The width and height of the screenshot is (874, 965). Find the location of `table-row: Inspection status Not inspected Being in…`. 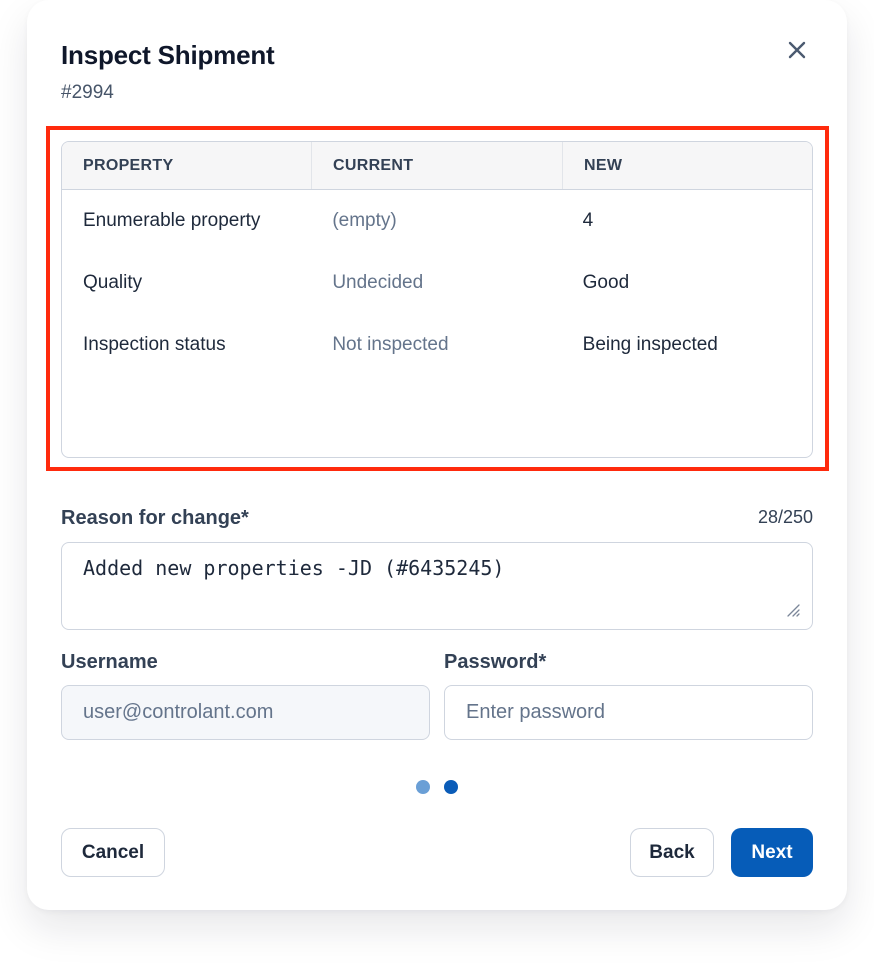

table-row: Inspection status Not inspected Being in… is located at coordinates (437, 345).